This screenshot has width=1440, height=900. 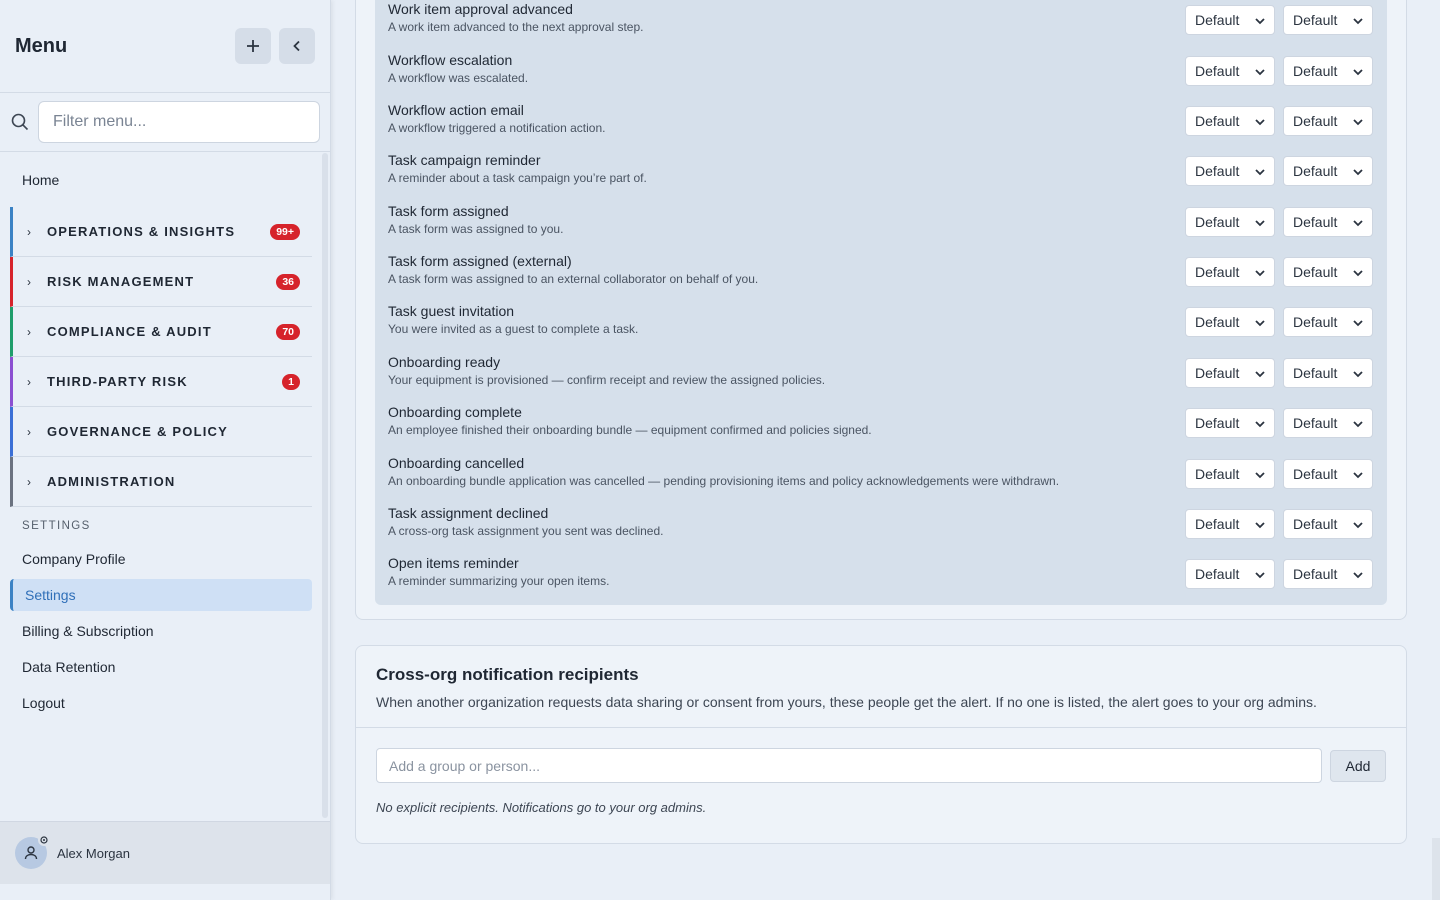 I want to click on nav-group-third-party-risk: › THIRD-PARTY RISK 1, so click(x=161, y=382).